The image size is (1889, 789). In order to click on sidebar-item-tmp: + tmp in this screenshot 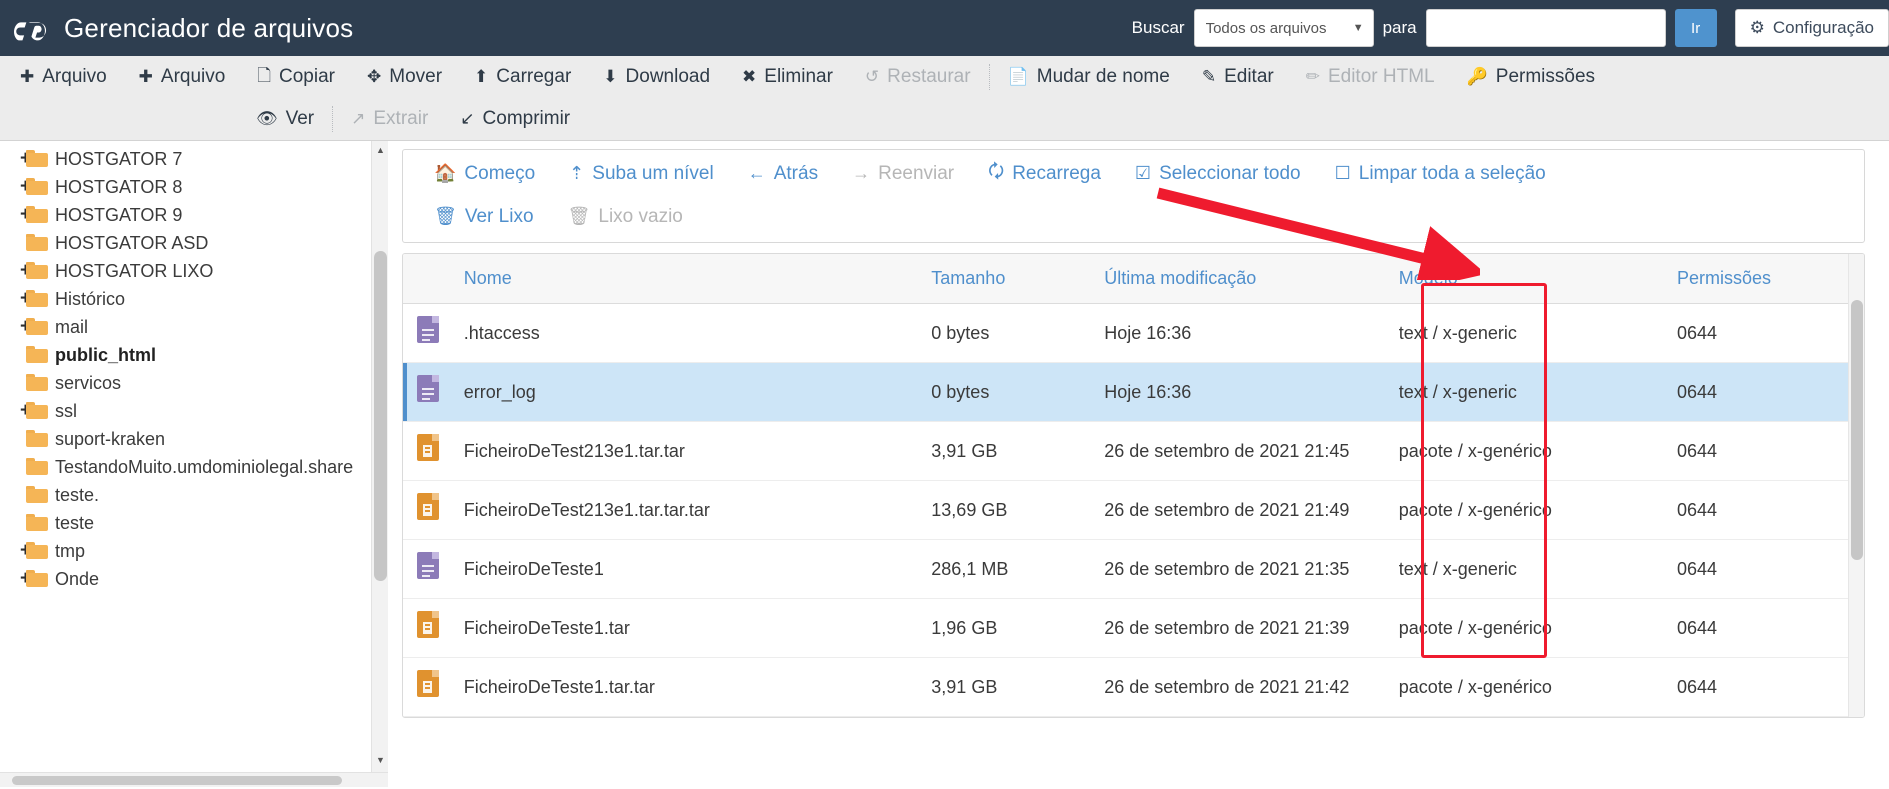, I will do `click(194, 551)`.